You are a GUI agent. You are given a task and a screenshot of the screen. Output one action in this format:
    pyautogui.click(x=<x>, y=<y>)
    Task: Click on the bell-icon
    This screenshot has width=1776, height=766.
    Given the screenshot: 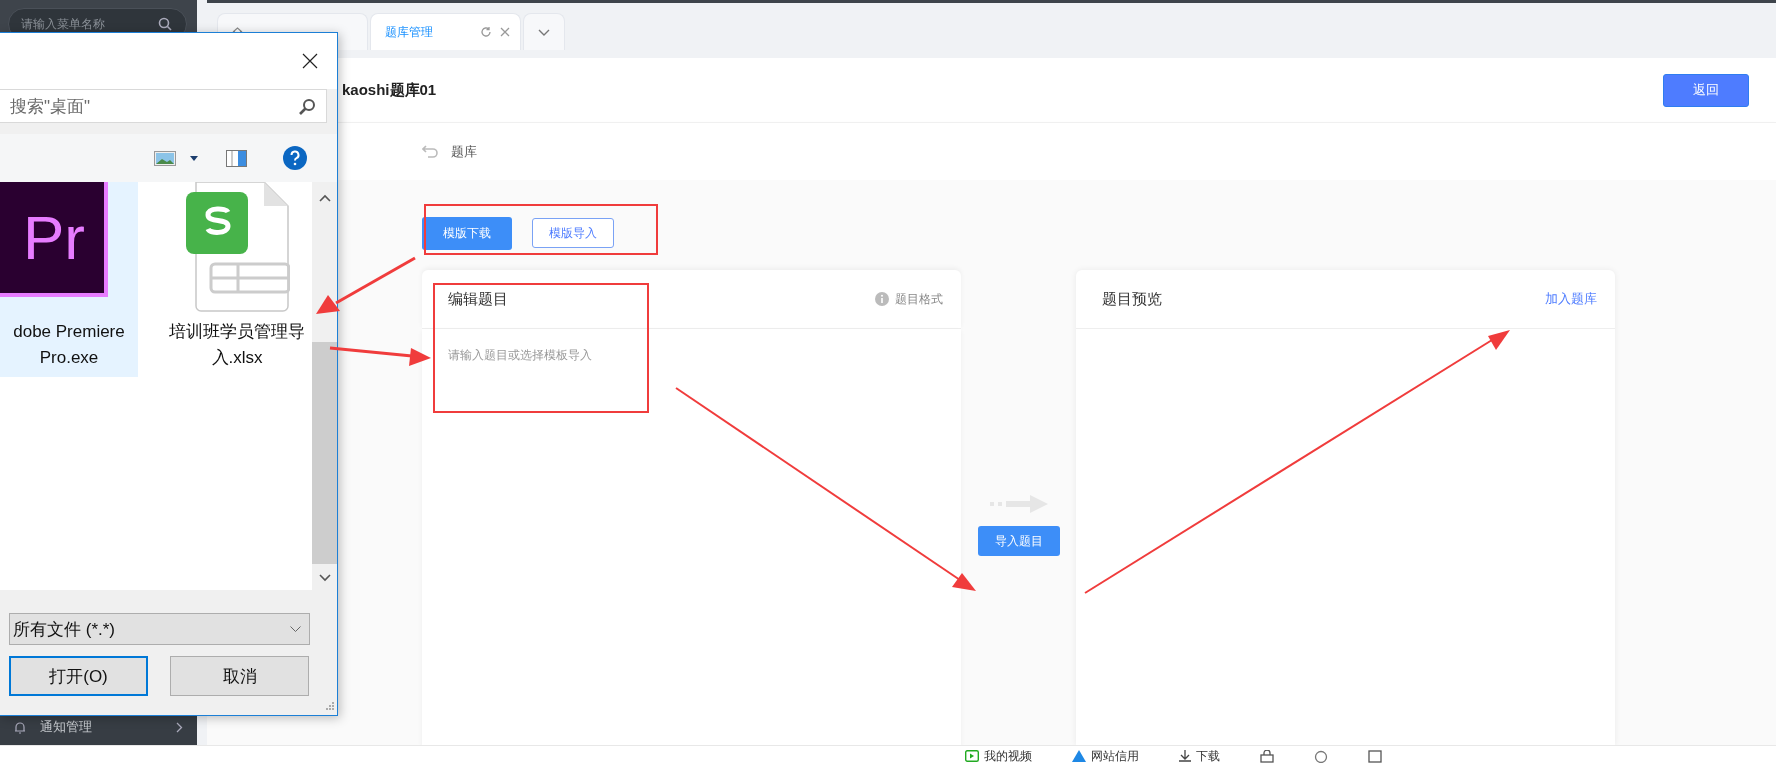 What is the action you would take?
    pyautogui.click(x=20, y=727)
    